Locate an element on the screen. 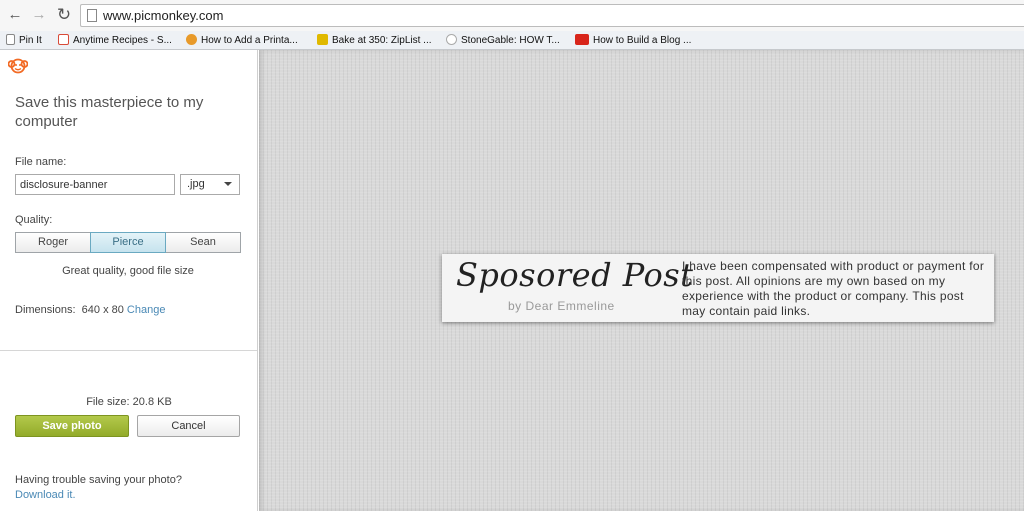  address-bar: www.picmonkey.com is located at coordinates (552, 15).